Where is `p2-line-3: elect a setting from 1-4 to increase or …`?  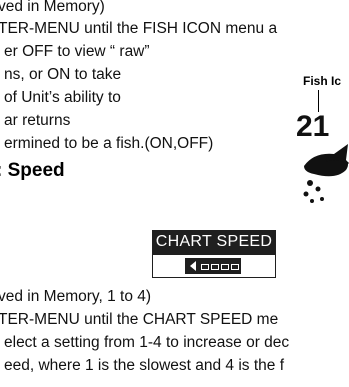 p2-line-3: elect a setting from 1-4 to increase or … is located at coordinates (147, 342).